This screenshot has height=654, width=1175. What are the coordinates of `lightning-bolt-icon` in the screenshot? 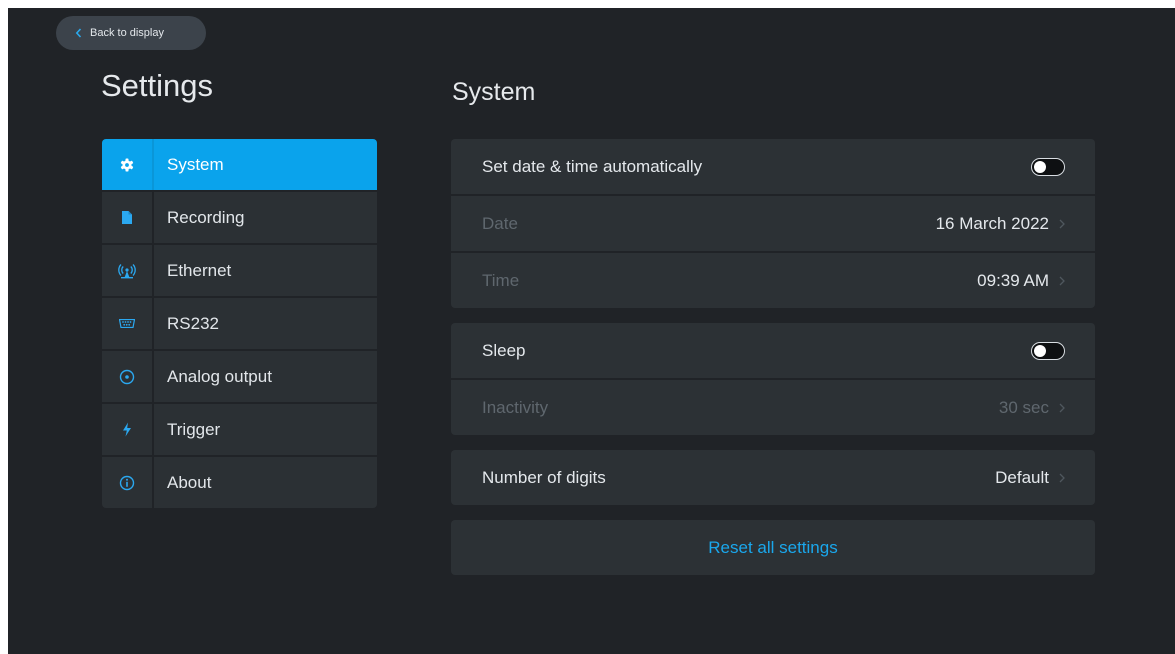 It's located at (127, 429).